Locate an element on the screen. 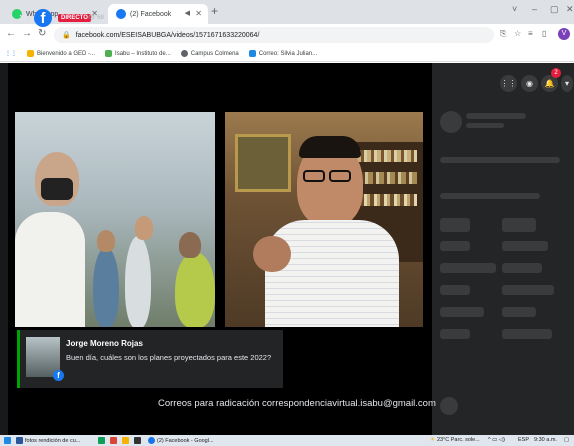 The image size is (574, 446). edge-icon is located at coordinates (101, 440).